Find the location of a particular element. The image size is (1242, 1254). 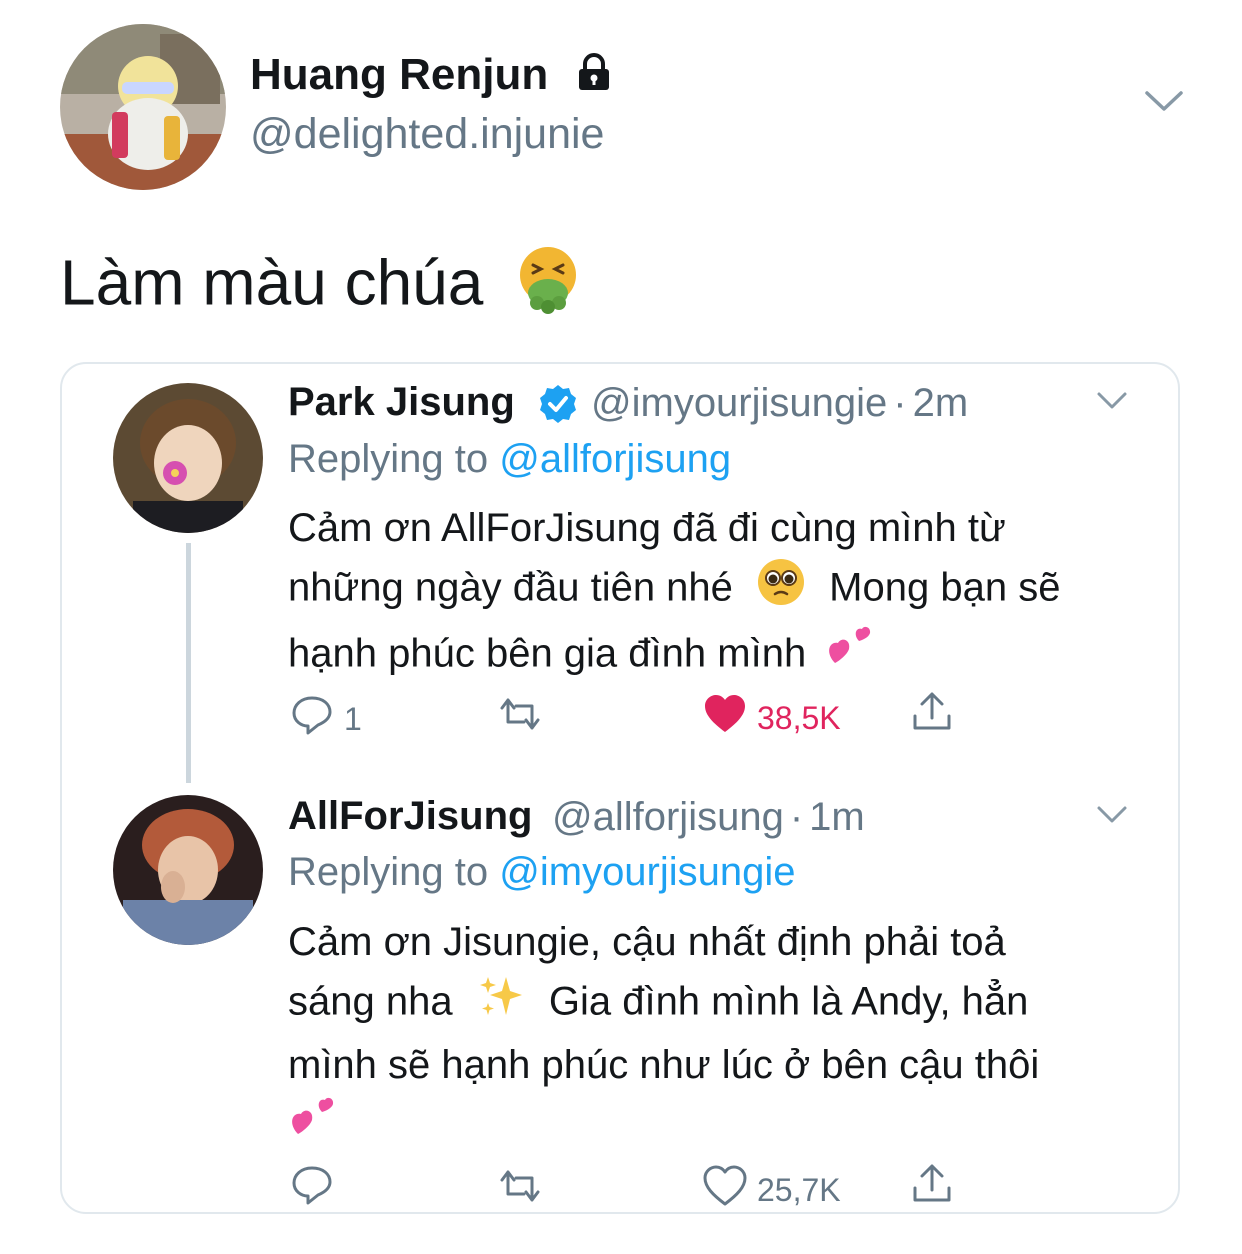

body-text: những ngày đầu tiên nhé is located at coordinates (510, 587).